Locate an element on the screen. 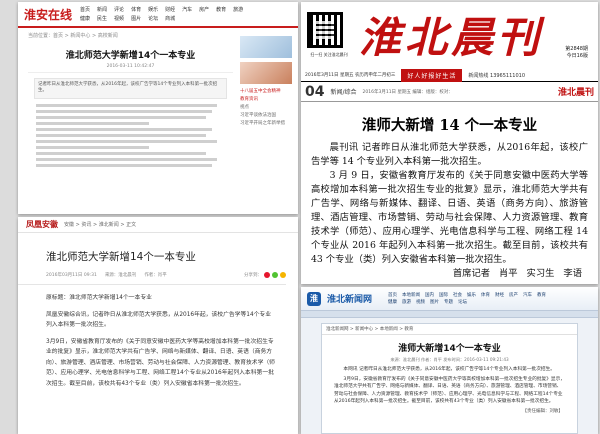  article-source: 来源：淮北晨刊 is located at coordinates (121, 275).